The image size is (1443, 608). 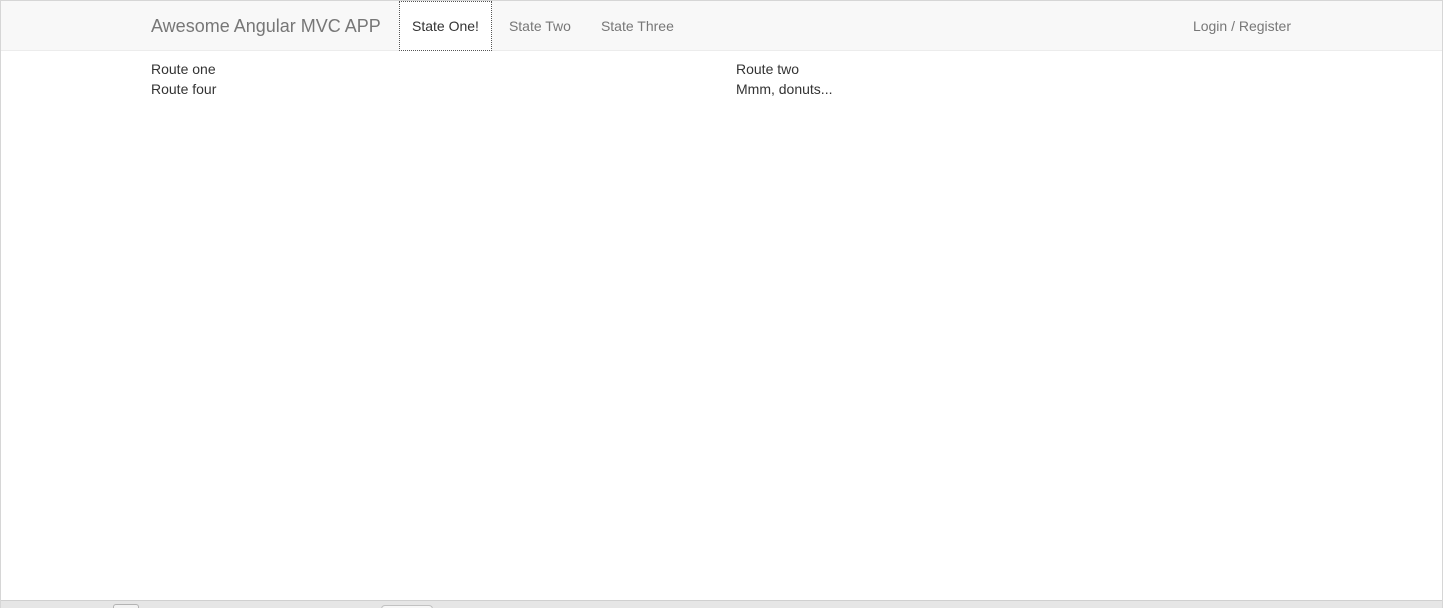 What do you see at coordinates (721, 604) in the screenshot?
I see `bottom-toolbar` at bounding box center [721, 604].